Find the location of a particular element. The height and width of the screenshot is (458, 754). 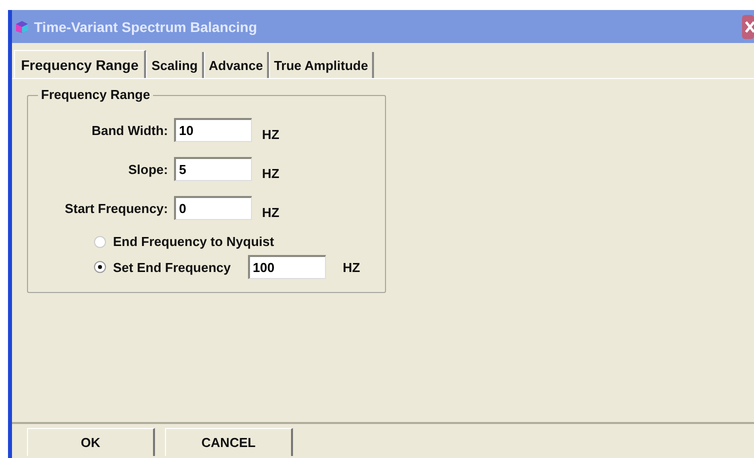

radio-label: Set End Frequency is located at coordinates (172, 267).